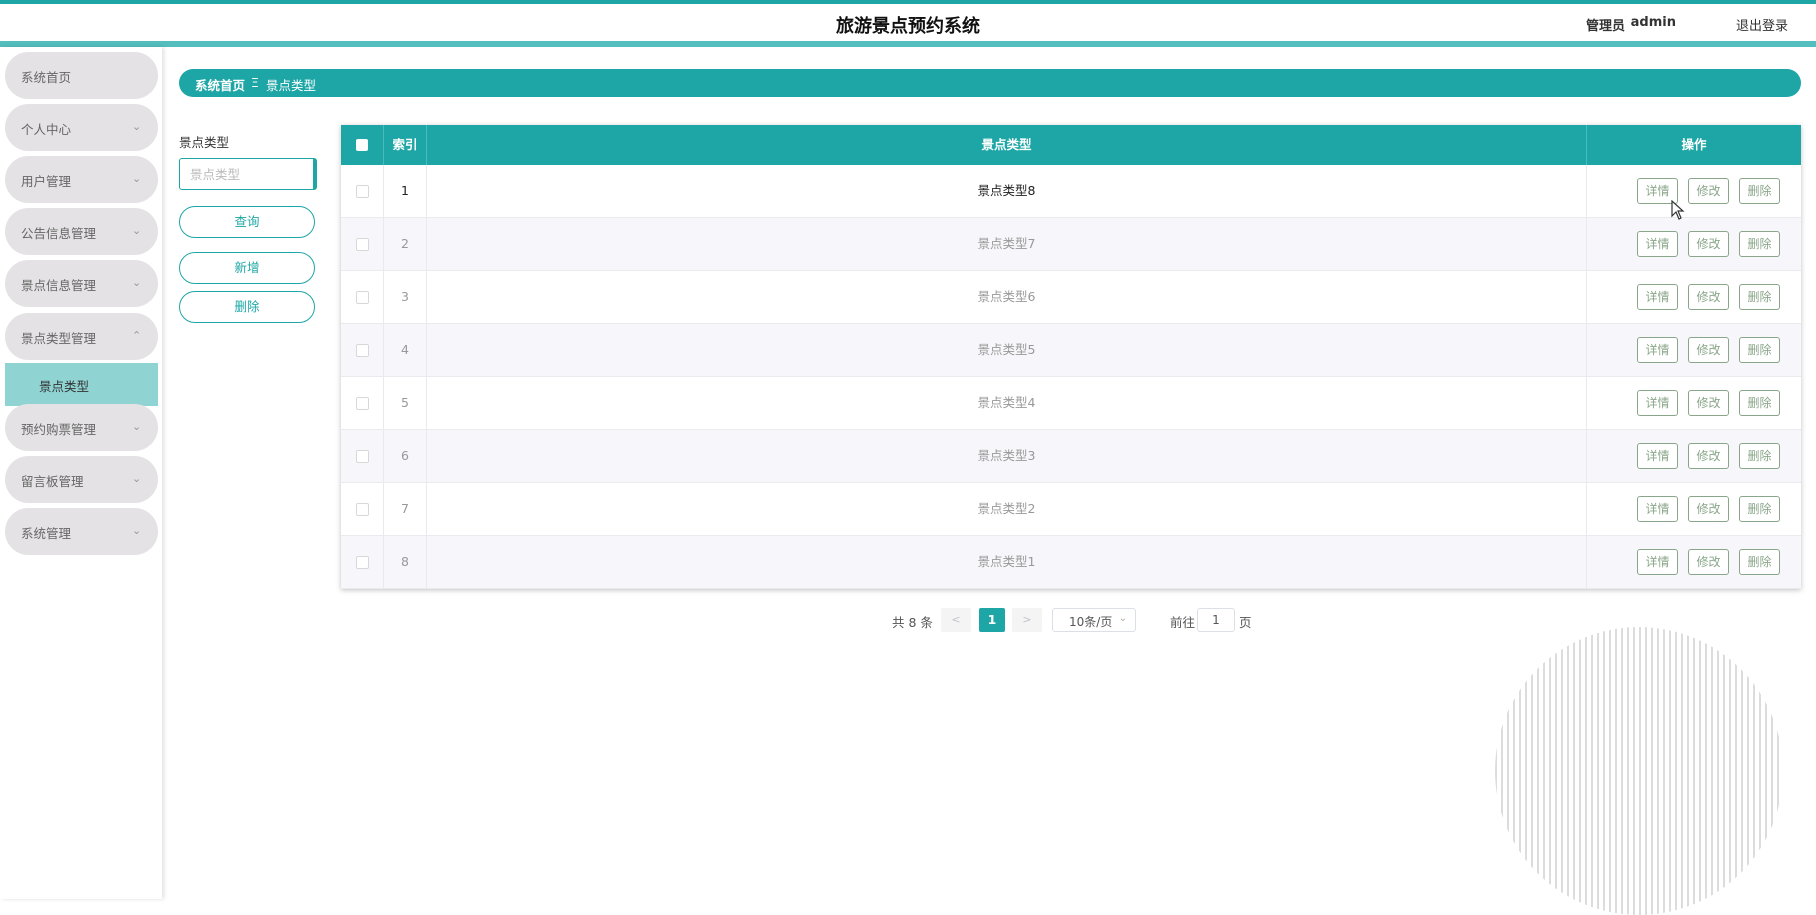 This screenshot has height=915, width=1816. I want to click on goto-page-input, so click(1216, 620).